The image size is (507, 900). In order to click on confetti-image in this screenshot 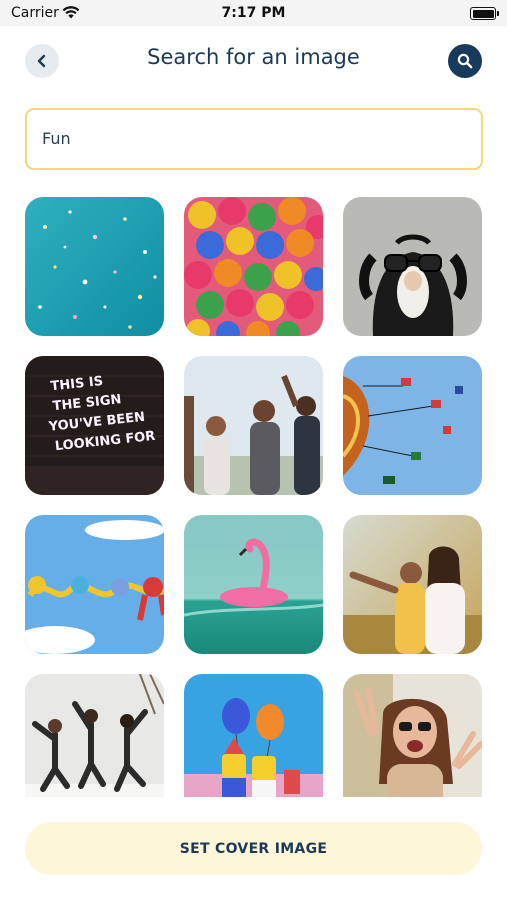, I will do `click(94, 266)`.